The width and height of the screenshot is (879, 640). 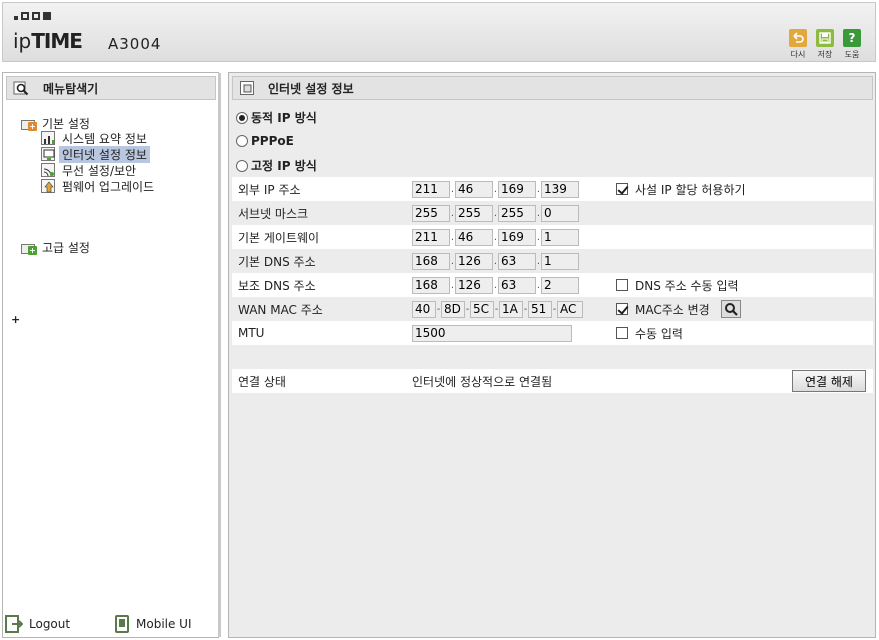 What do you see at coordinates (825, 38) in the screenshot?
I see `save-icon` at bounding box center [825, 38].